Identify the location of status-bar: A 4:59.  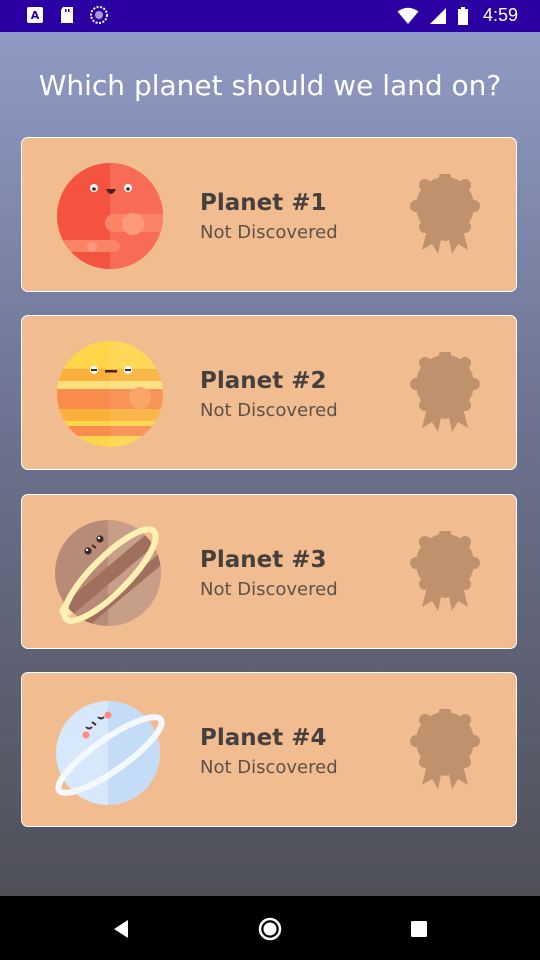
(270, 16).